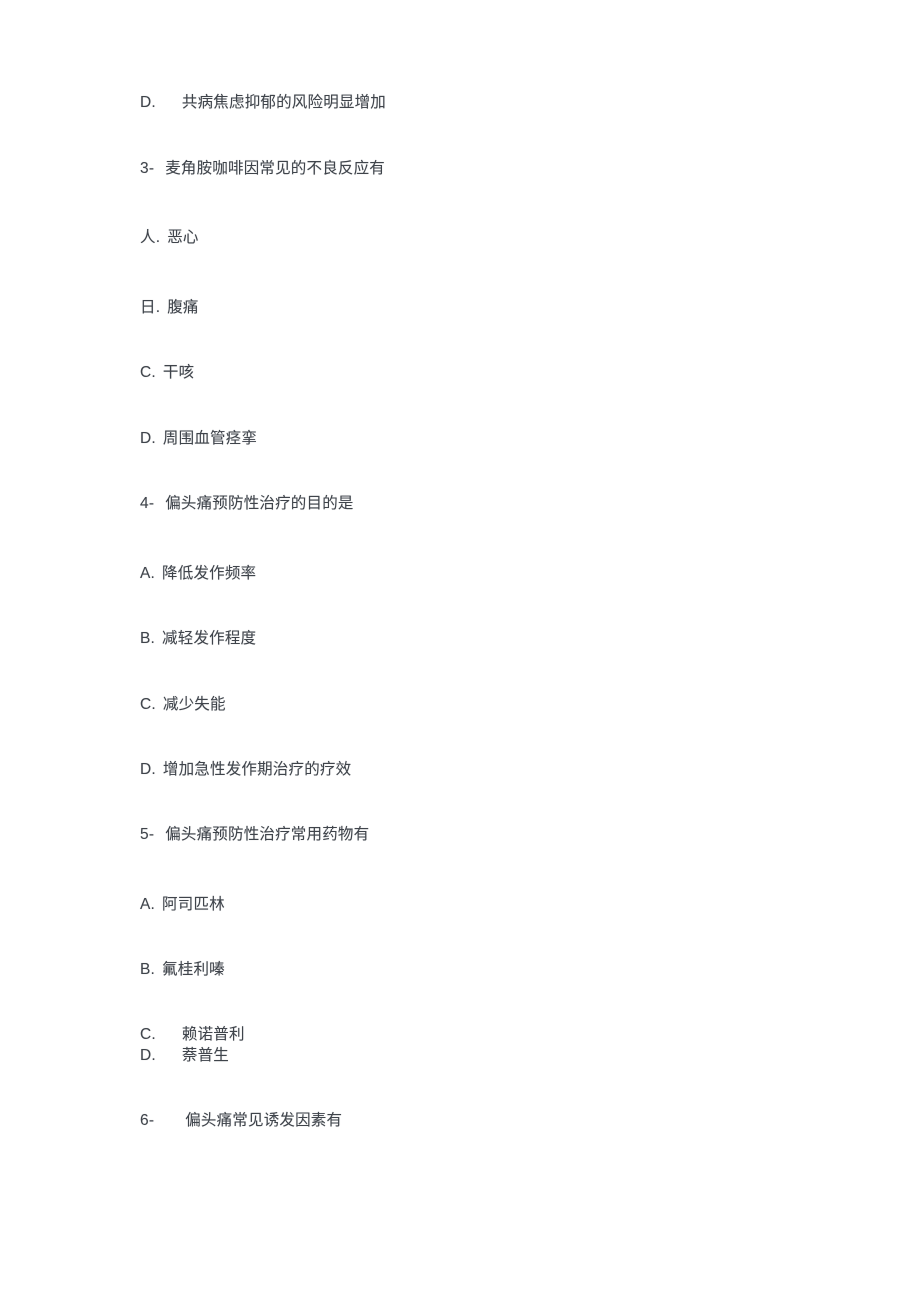 This screenshot has height=1302, width=920. Describe the element at coordinates (178, 372) in the screenshot. I see `option-text: 干咳` at that location.